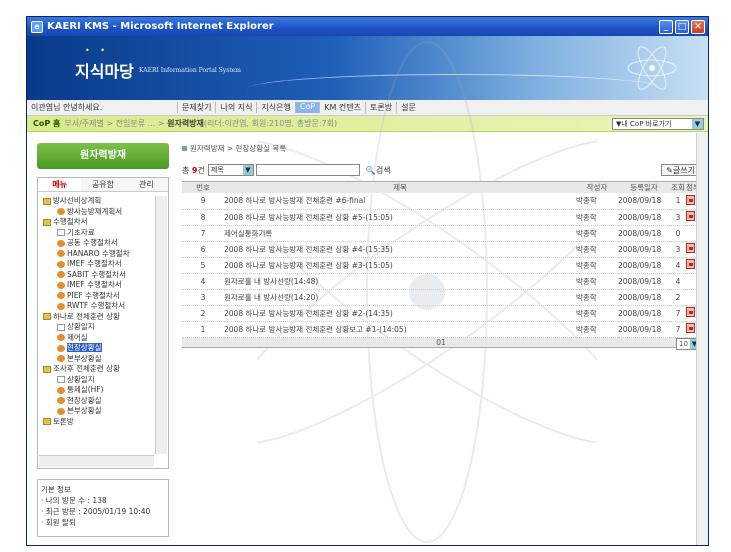 The height and width of the screenshot is (552, 731). What do you see at coordinates (400, 233) in the screenshot?
I see `cell-title: 제어실통화기록` at bounding box center [400, 233].